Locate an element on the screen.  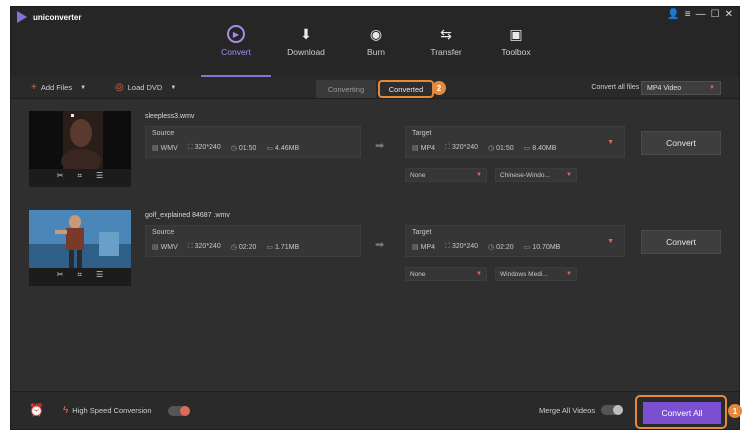
step-badge-2: 2 is located at coordinates (439, 88).